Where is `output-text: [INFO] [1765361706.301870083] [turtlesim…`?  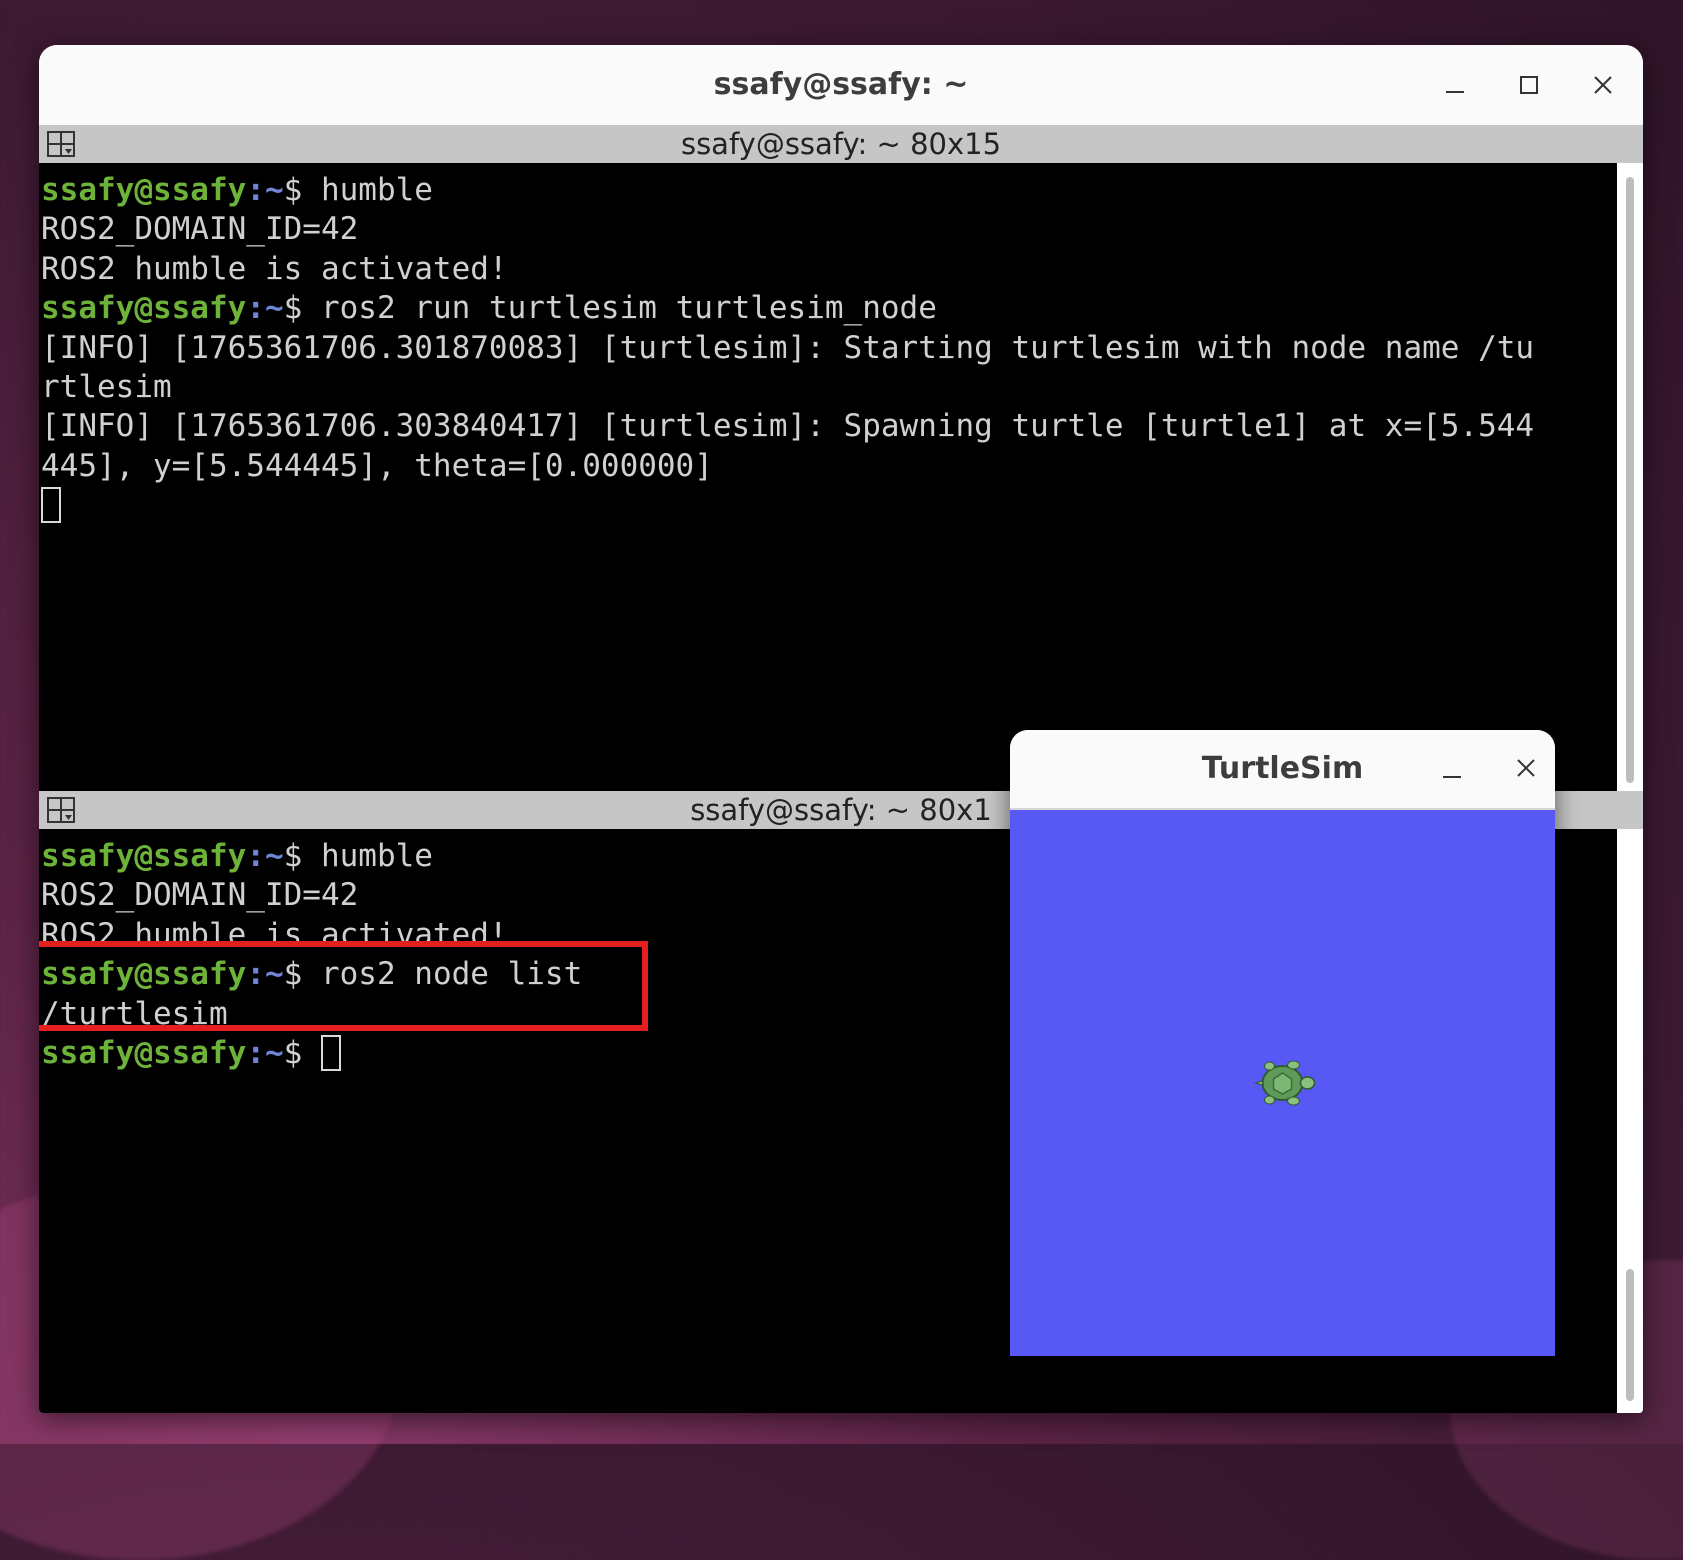 output-text: [INFO] [1765361706.301870083] [turtlesim… is located at coordinates (788, 347).